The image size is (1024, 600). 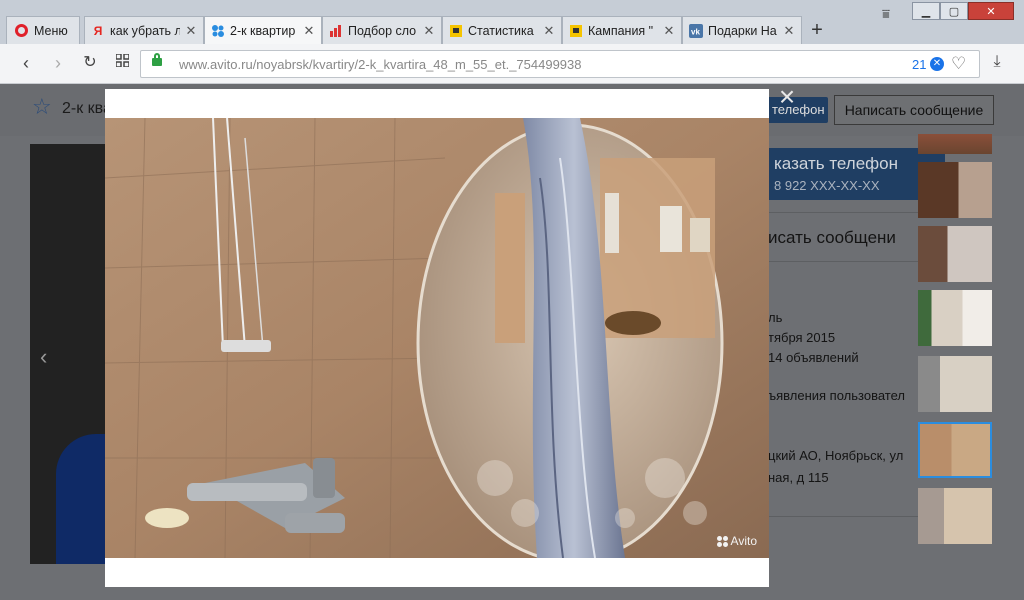 What do you see at coordinates (21, 30) in the screenshot?
I see `opera-logo-icon` at bounding box center [21, 30].